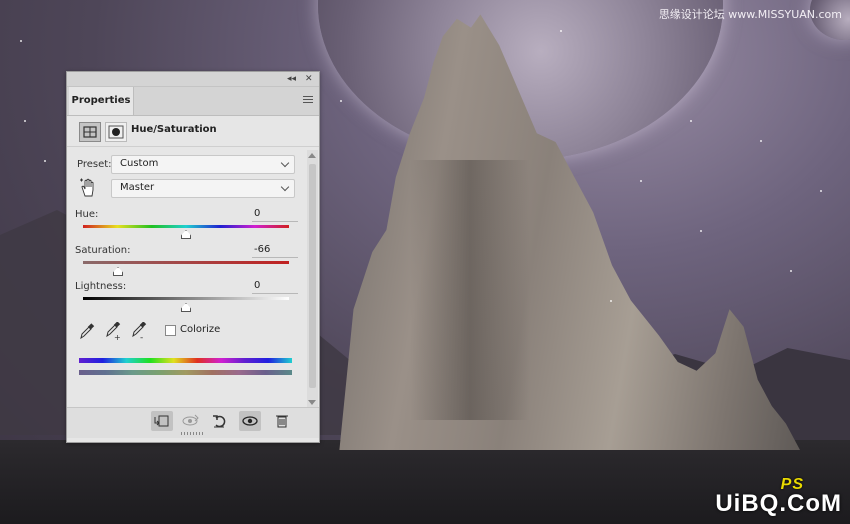  What do you see at coordinates (282, 421) in the screenshot?
I see `delete-icon` at bounding box center [282, 421].